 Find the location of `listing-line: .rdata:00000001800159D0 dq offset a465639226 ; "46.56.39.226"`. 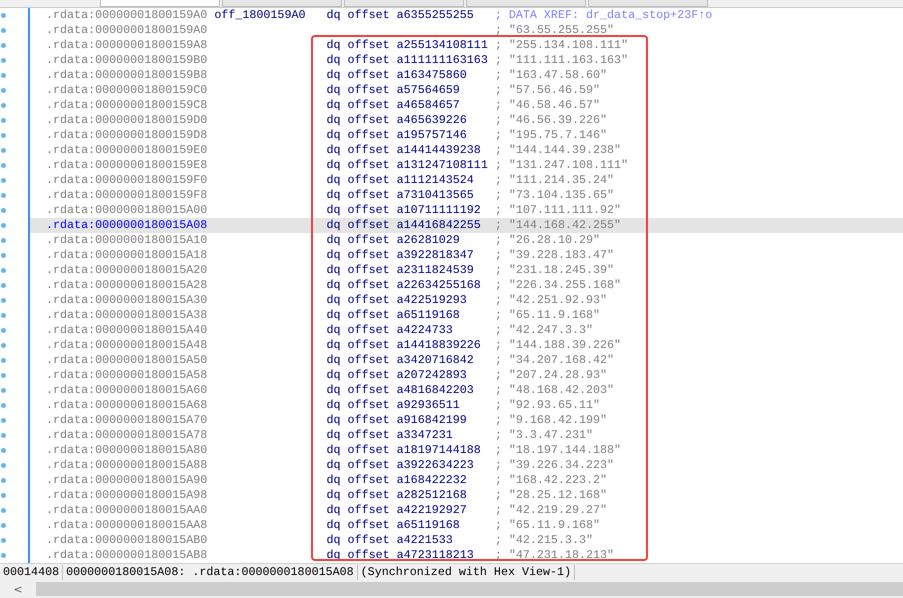

listing-line: .rdata:00000001800159D0 dq offset a465639226 ; "46.56.39.226" is located at coordinates (466, 120).